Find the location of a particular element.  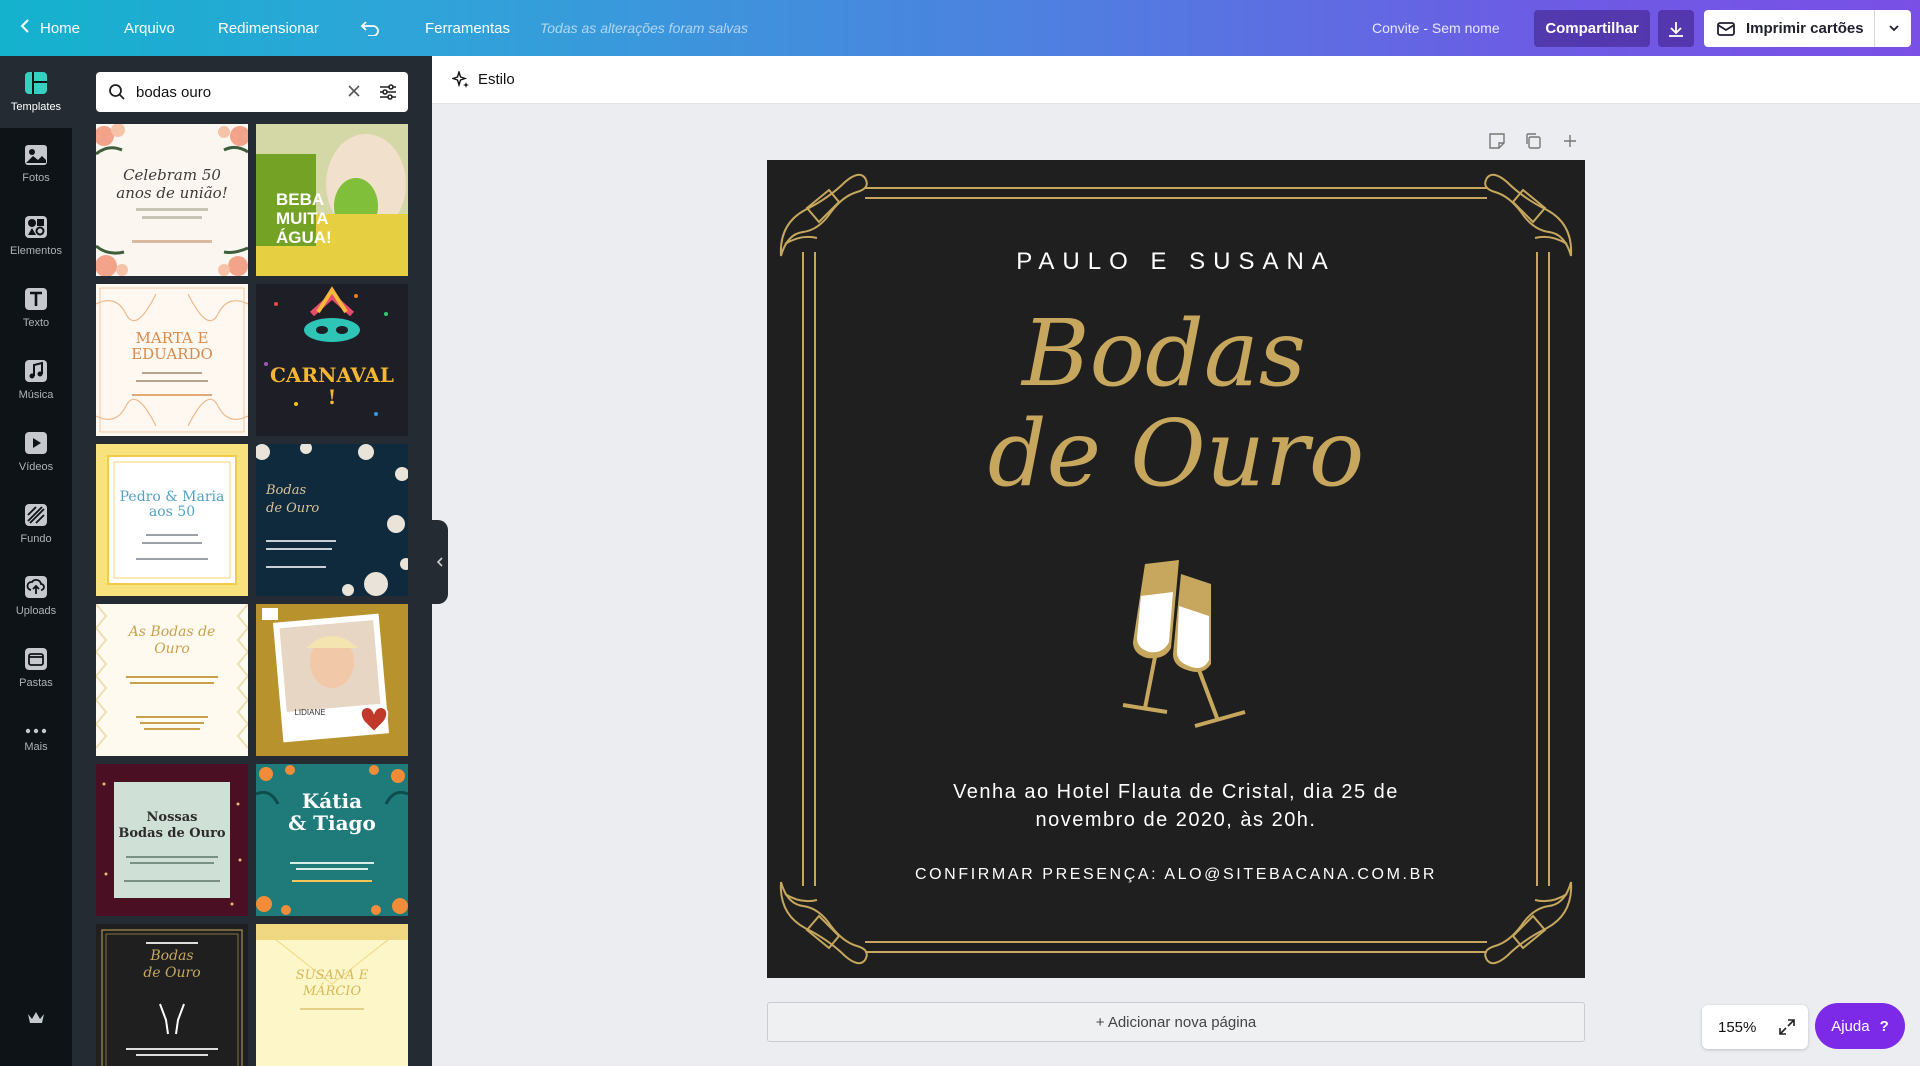

template-title: MÁRCIO is located at coordinates (332, 991).